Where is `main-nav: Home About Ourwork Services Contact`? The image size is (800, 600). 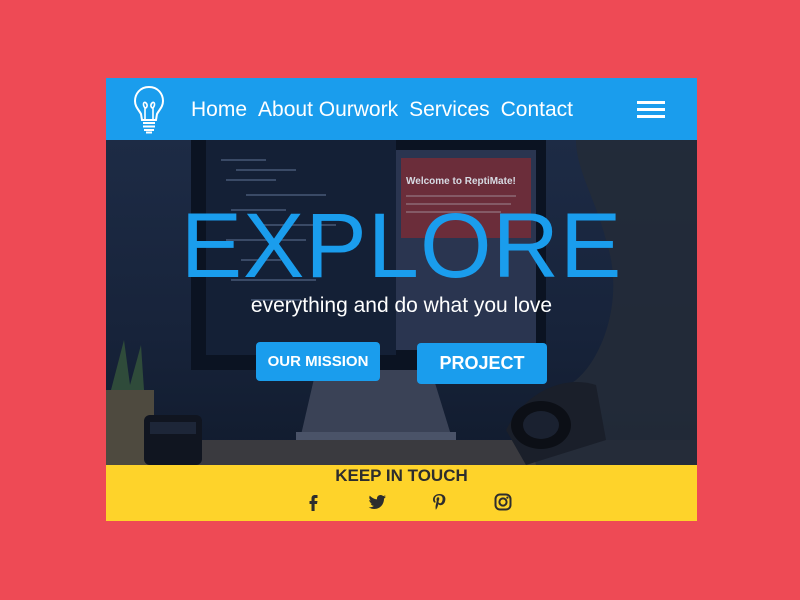
main-nav: Home About Ourwork Services Contact is located at coordinates (387, 110).